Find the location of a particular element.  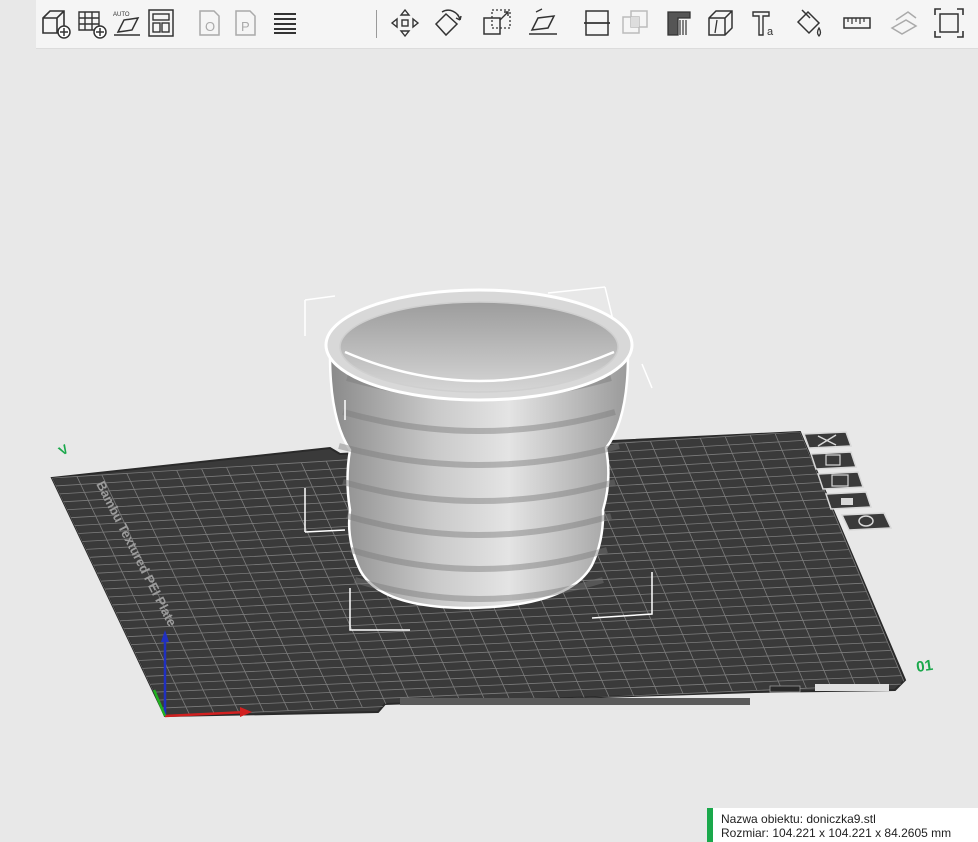

pot-model-doniczka9 is located at coordinates (479, 449).